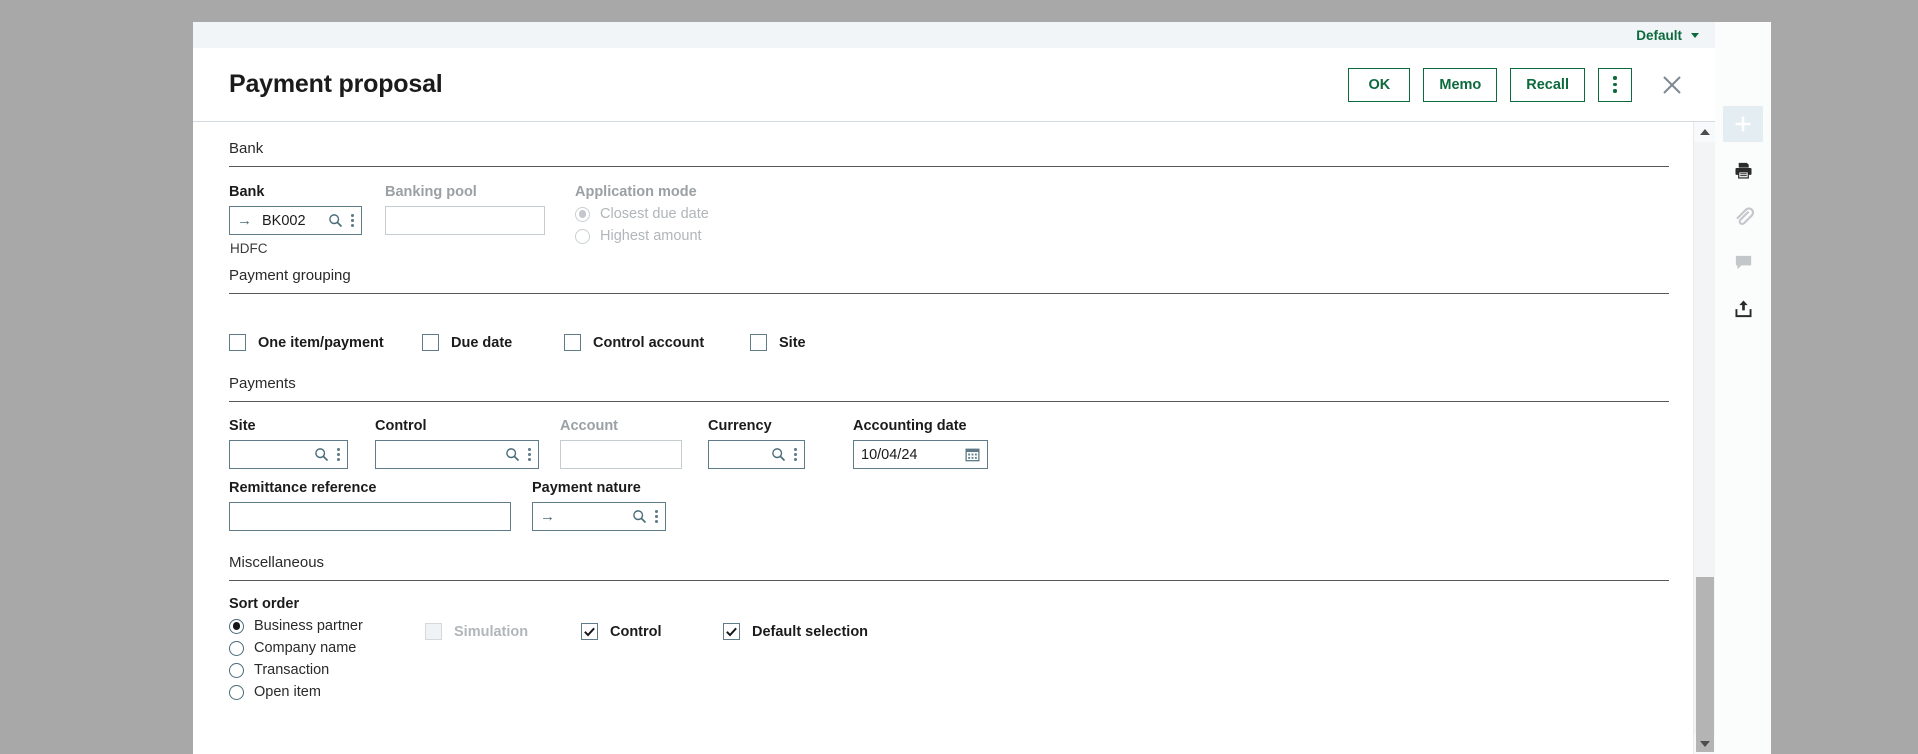 This screenshot has height=754, width=1918. I want to click on close-icon, so click(1672, 84).